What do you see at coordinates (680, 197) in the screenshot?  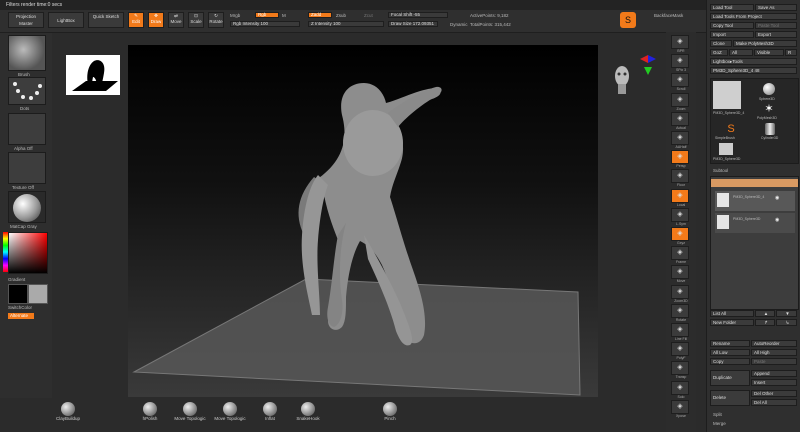 I see `shelf-button-local: ◈ Local` at bounding box center [680, 197].